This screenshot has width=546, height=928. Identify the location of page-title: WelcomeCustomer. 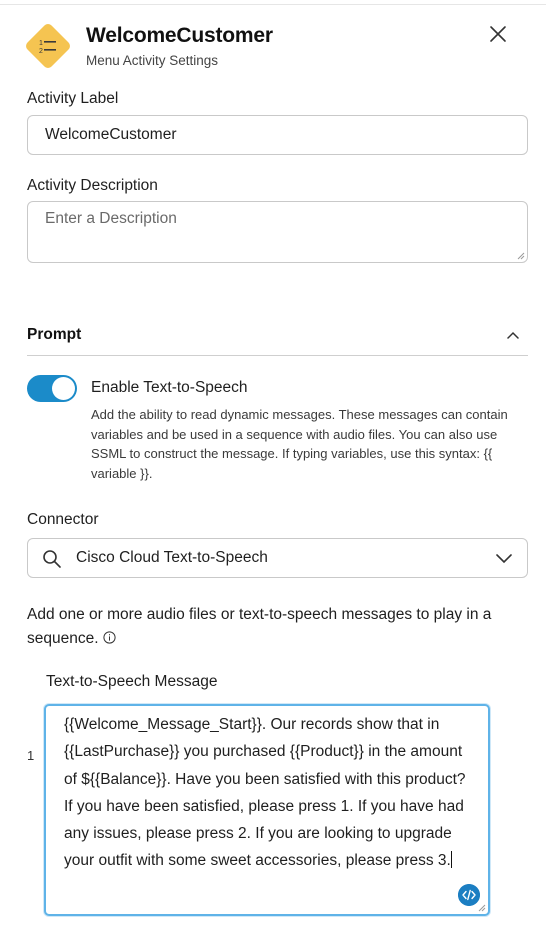
(179, 35).